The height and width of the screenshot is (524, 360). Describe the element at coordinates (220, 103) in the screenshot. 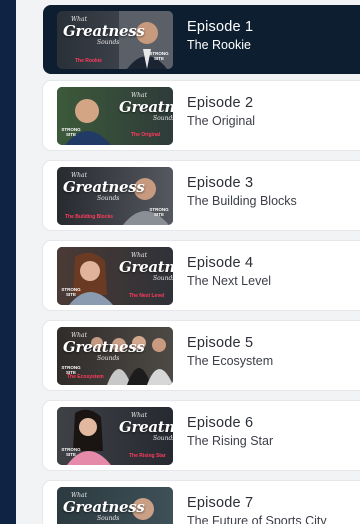

I see `episode-2-title: Episode 2` at that location.